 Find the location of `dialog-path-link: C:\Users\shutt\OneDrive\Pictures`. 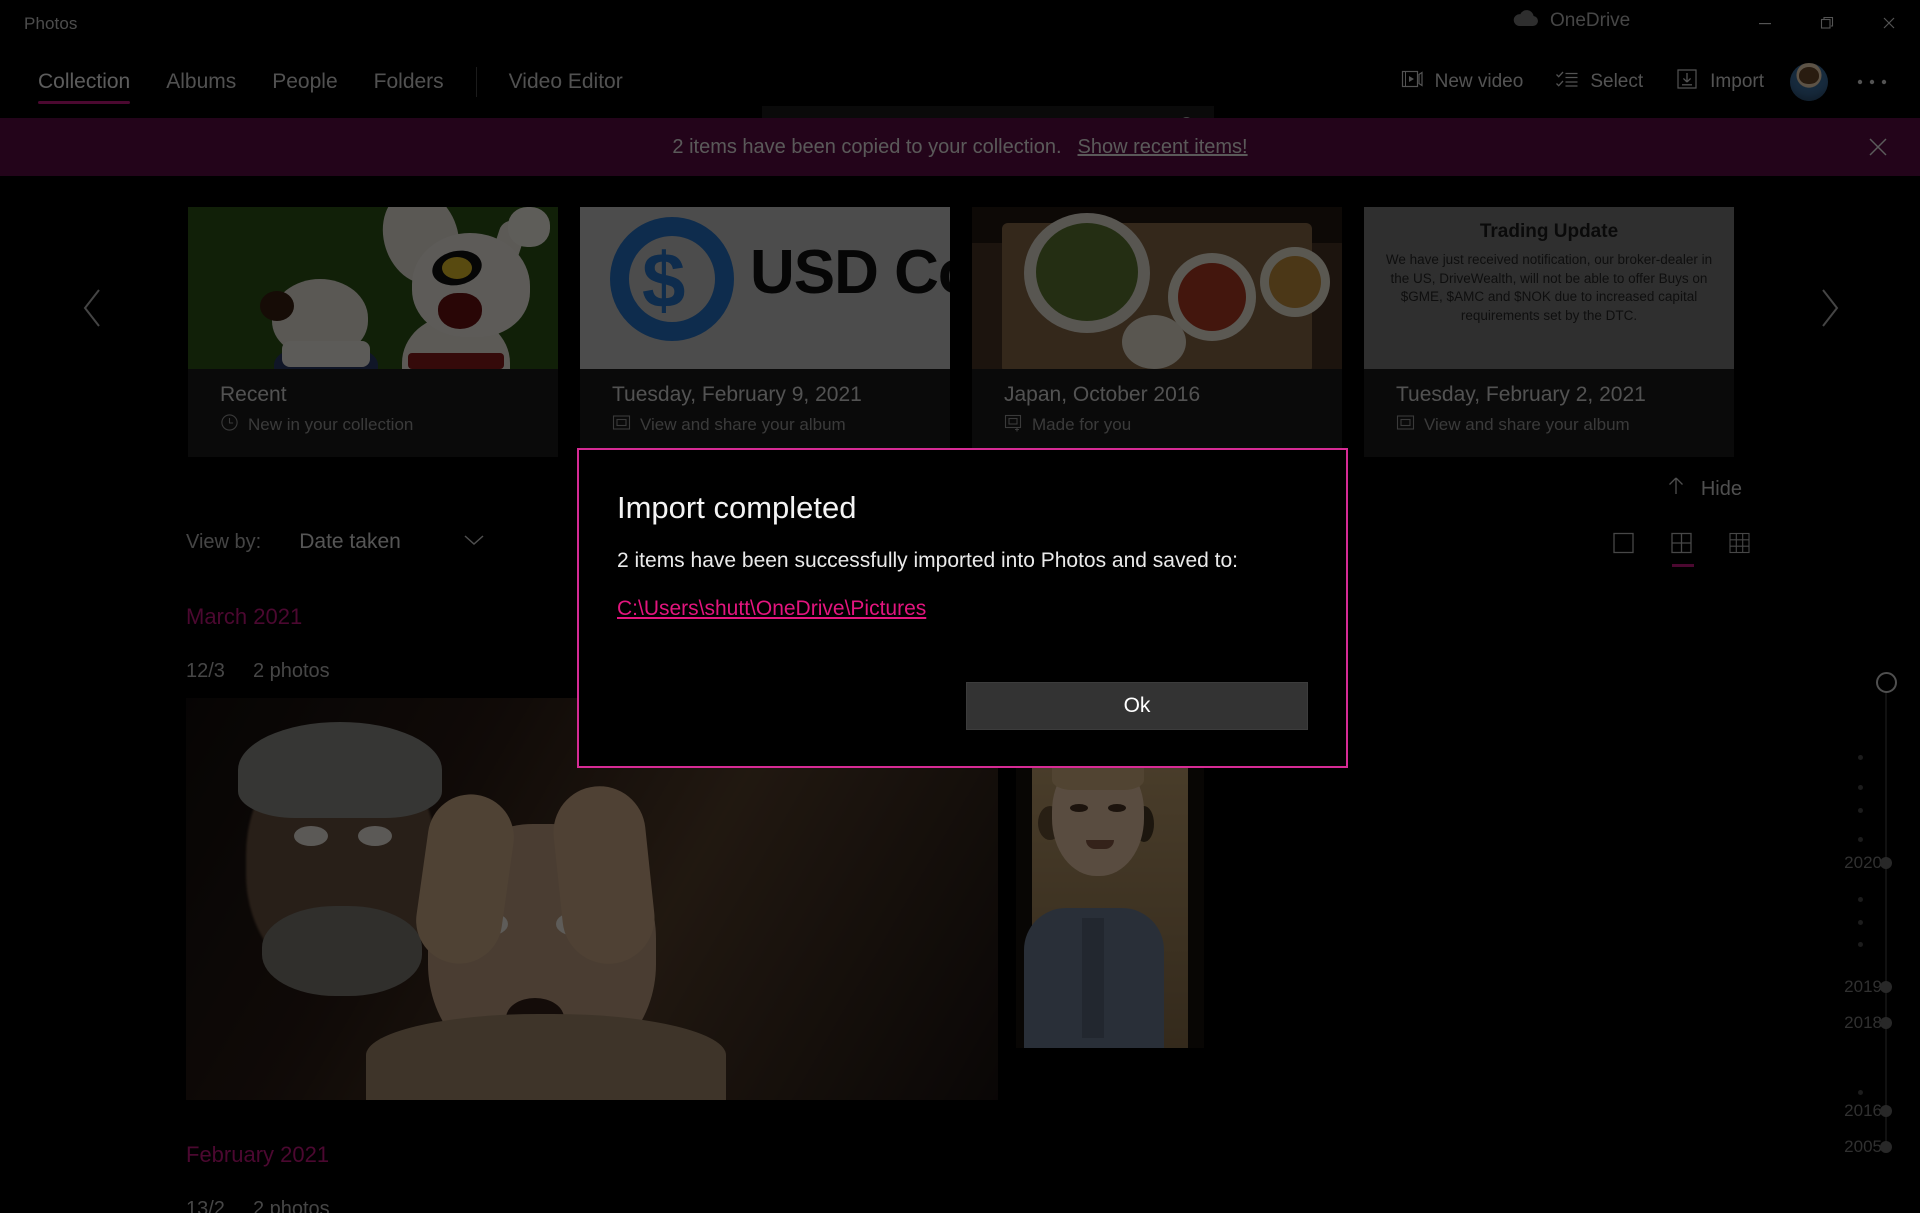

dialog-path-link: C:\Users\shutt\OneDrive\Pictures is located at coordinates (771, 609).